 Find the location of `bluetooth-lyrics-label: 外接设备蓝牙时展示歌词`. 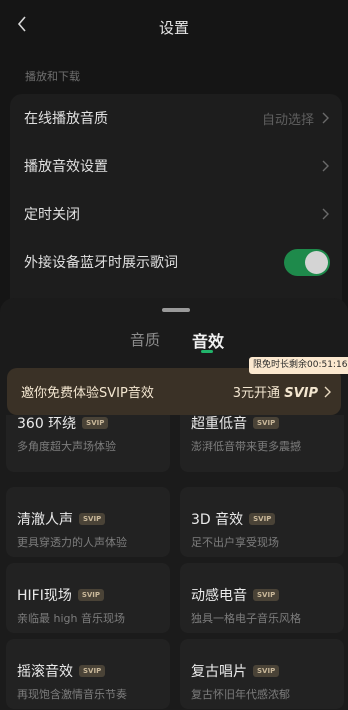

bluetooth-lyrics-label: 外接设备蓝牙时展示歌词 is located at coordinates (101, 263).